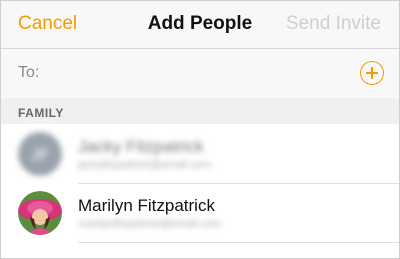 The height and width of the screenshot is (259, 400). Describe the element at coordinates (41, 113) in the screenshot. I see `section-title: FAMILY` at that location.